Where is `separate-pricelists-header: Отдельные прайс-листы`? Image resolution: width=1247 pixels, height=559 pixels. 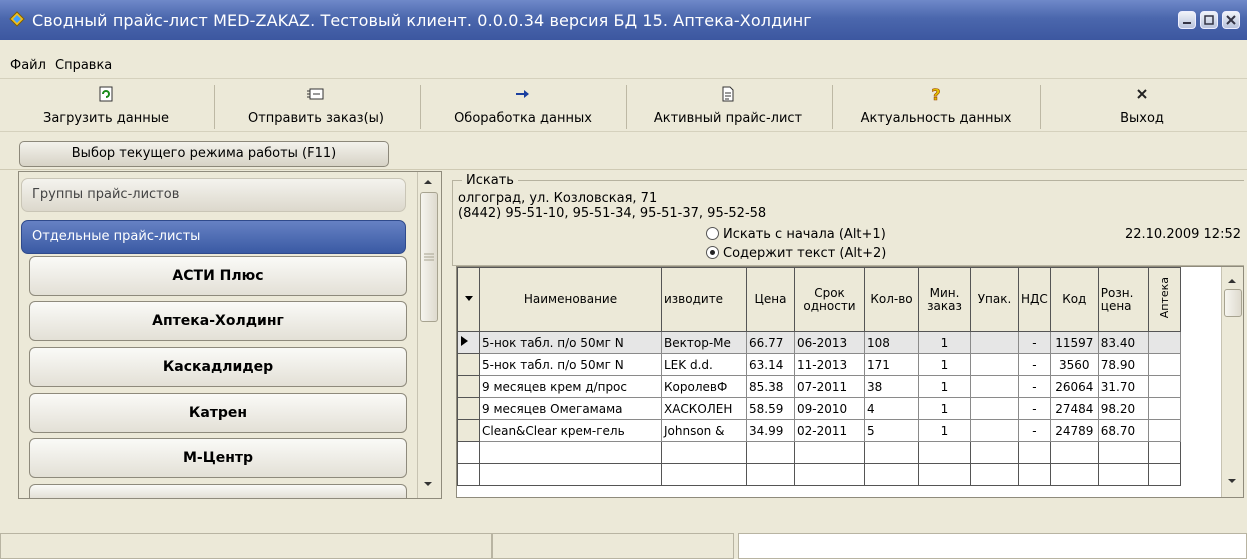 separate-pricelists-header: Отдельные прайс-листы is located at coordinates (213, 237).